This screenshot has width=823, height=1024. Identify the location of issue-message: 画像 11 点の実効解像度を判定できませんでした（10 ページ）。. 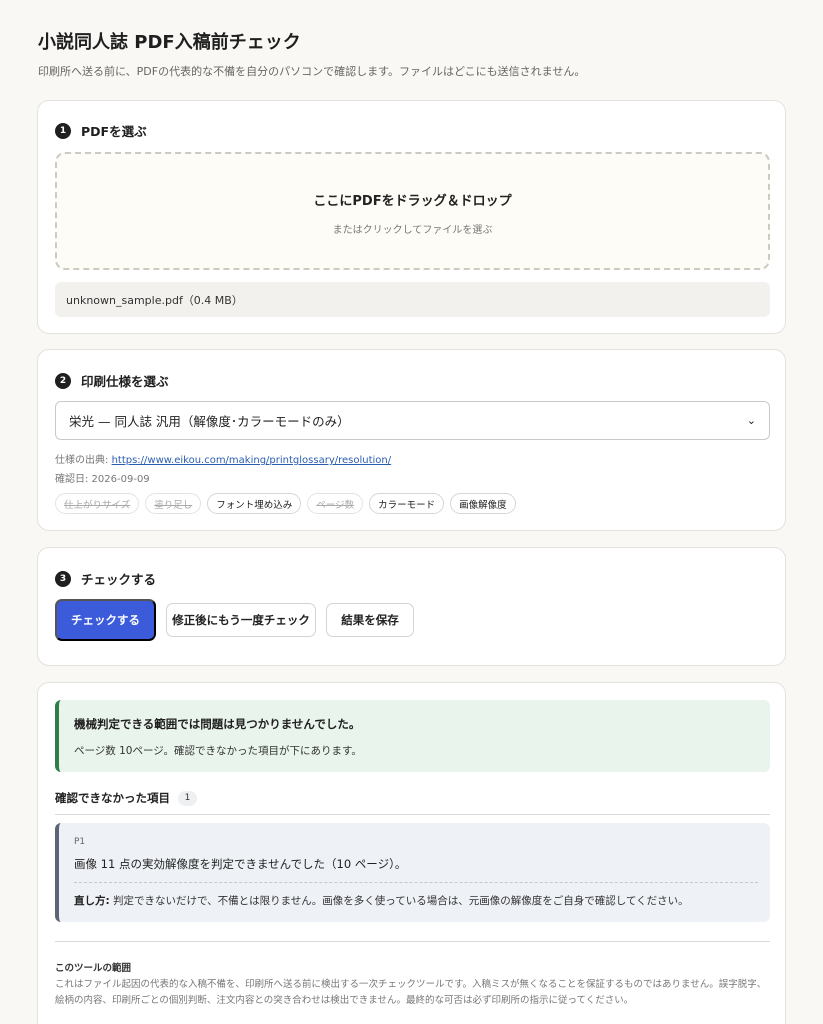
(240, 864).